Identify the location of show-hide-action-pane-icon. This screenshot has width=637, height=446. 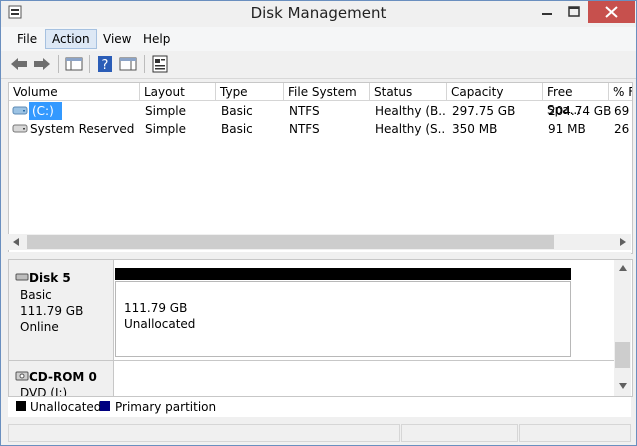
(128, 64).